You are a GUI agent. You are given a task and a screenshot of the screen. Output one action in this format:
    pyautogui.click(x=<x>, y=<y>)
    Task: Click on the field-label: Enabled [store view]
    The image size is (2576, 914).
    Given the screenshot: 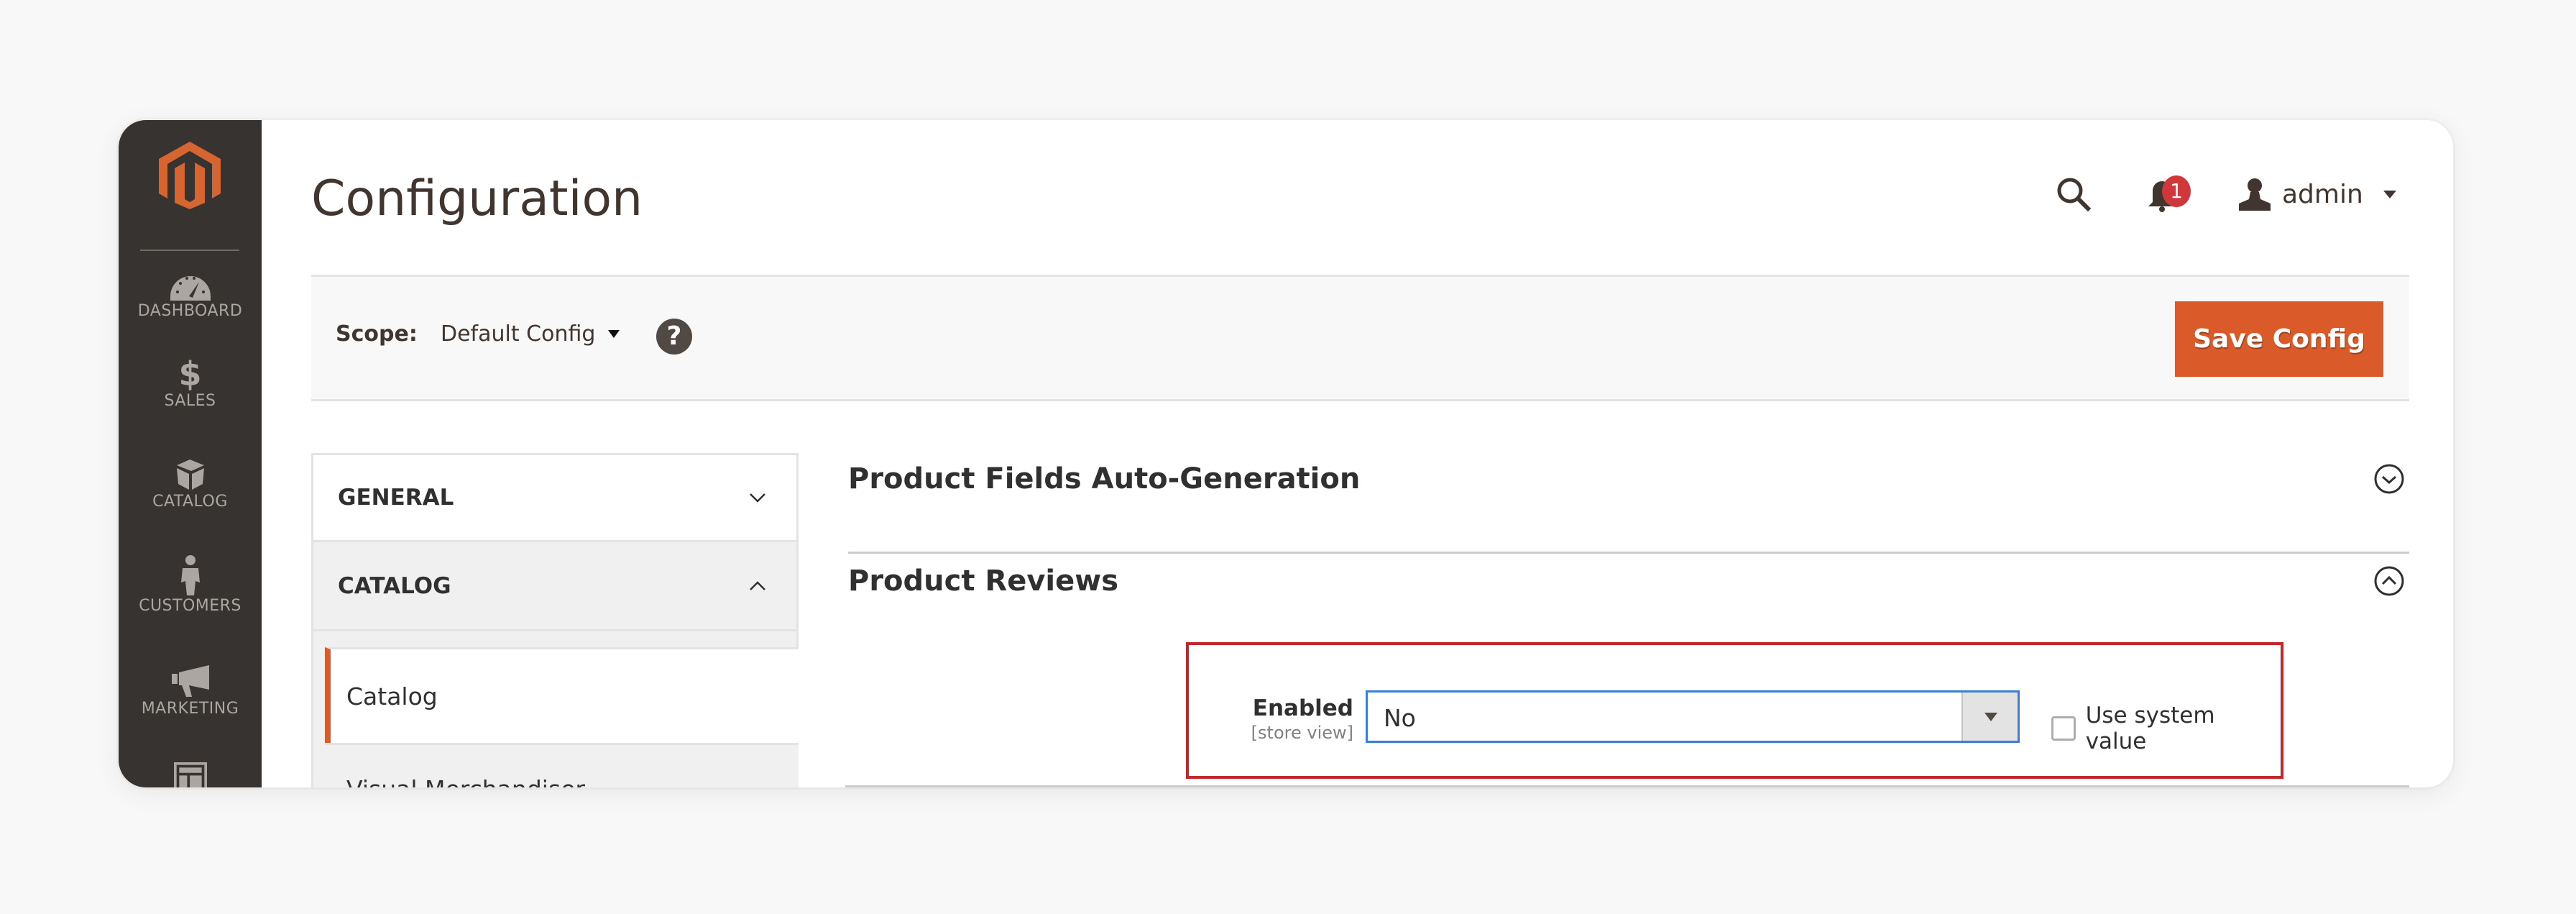 What is the action you would take?
    pyautogui.click(x=1302, y=719)
    